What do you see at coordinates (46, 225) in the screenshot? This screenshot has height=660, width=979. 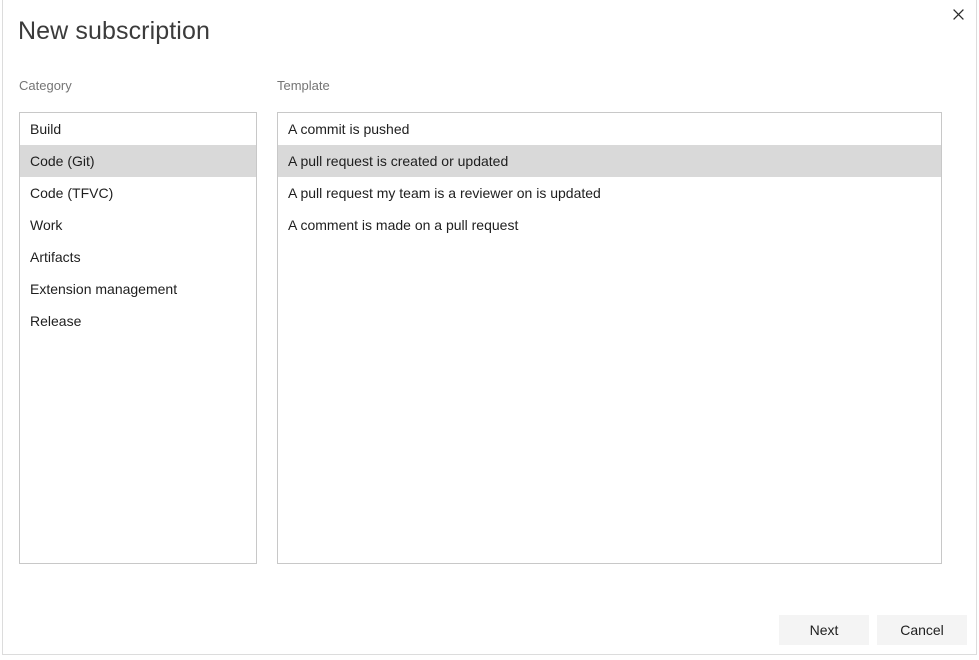 I see `category-list-item-label: Work` at bounding box center [46, 225].